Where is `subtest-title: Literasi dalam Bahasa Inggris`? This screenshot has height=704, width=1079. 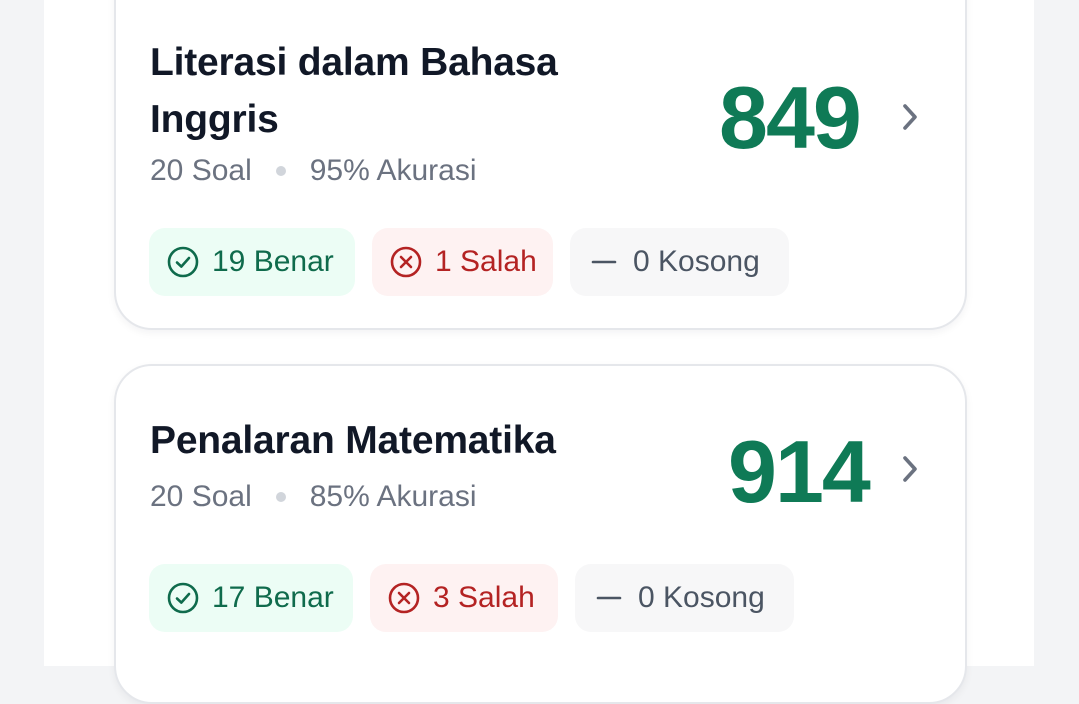
subtest-title: Literasi dalam Bahasa Inggris is located at coordinates (354, 91).